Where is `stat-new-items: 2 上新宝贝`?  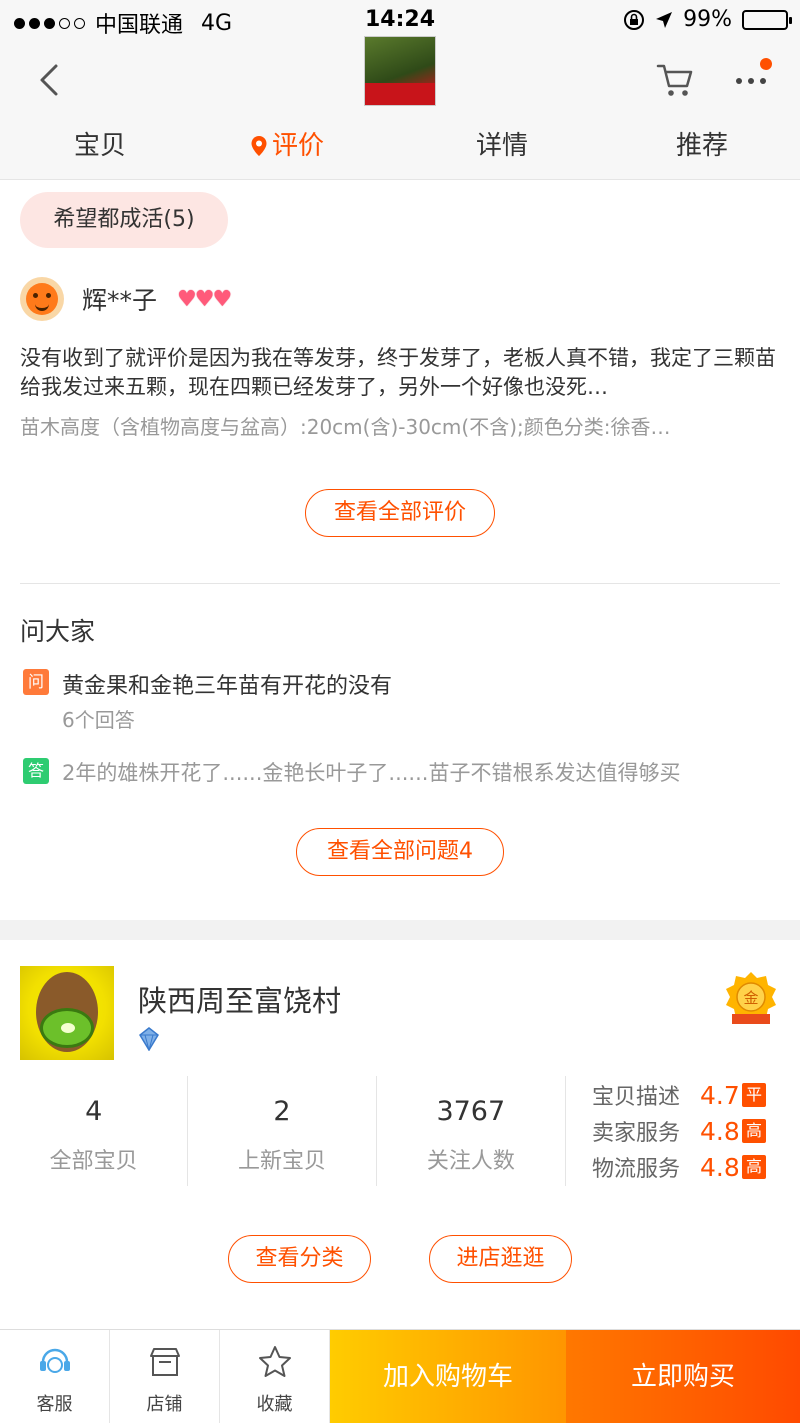
stat-new-items: 2 上新宝贝 is located at coordinates (282, 1131).